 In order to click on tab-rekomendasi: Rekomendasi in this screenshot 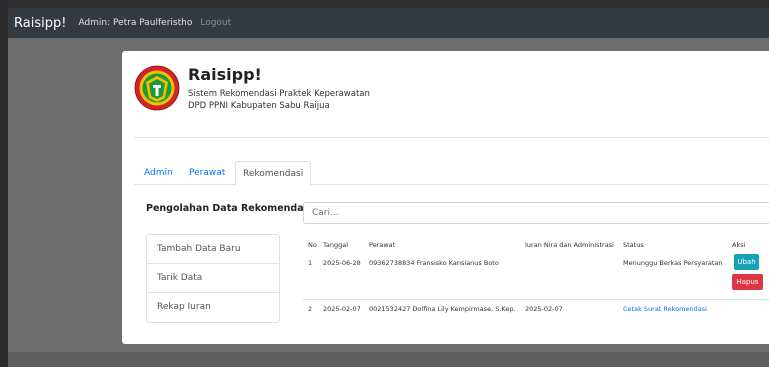, I will do `click(273, 173)`.